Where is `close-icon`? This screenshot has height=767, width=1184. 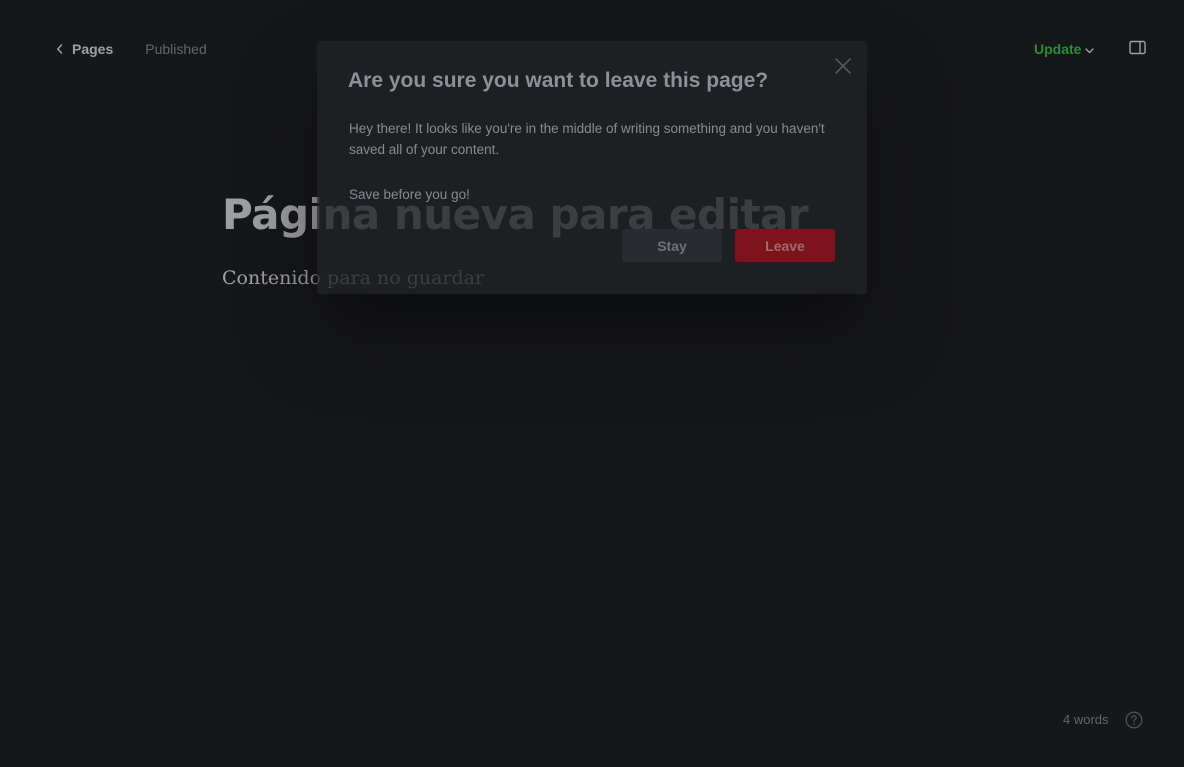
close-icon is located at coordinates (843, 66).